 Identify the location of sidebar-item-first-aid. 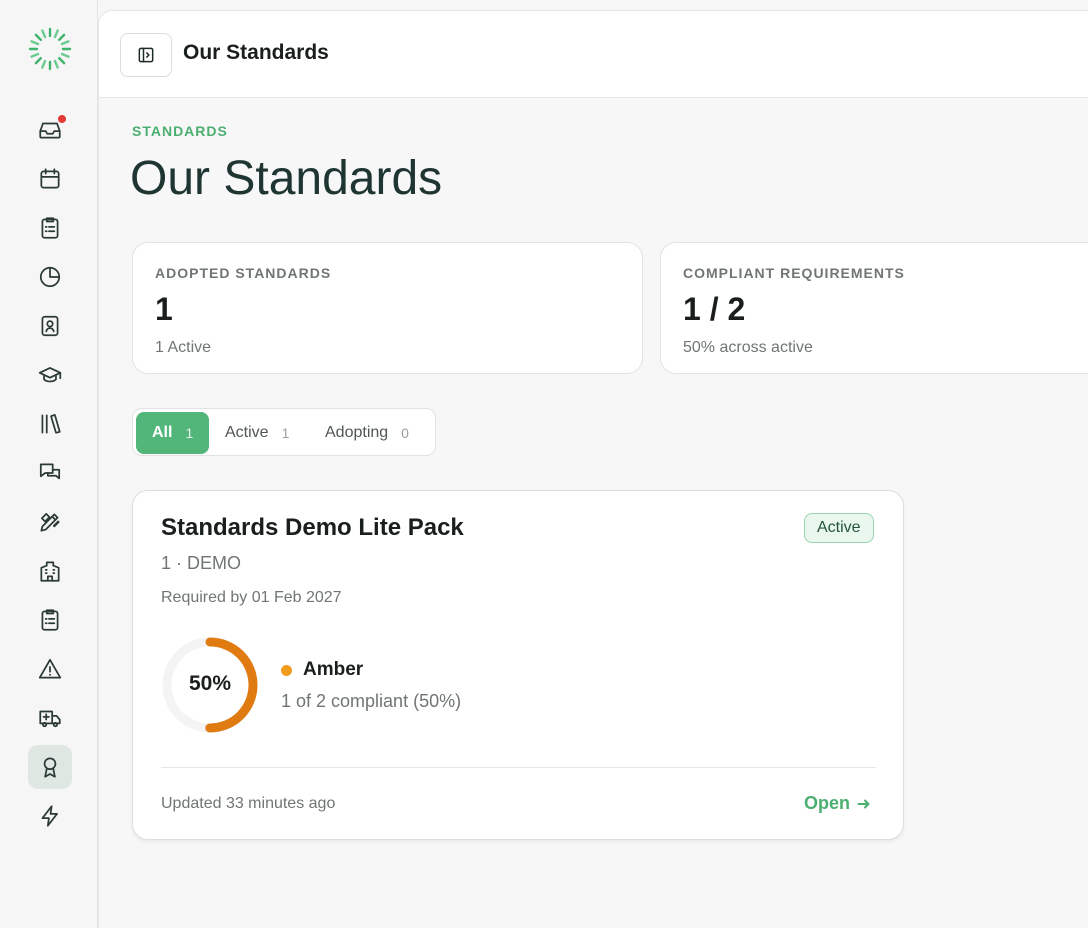
(50, 718).